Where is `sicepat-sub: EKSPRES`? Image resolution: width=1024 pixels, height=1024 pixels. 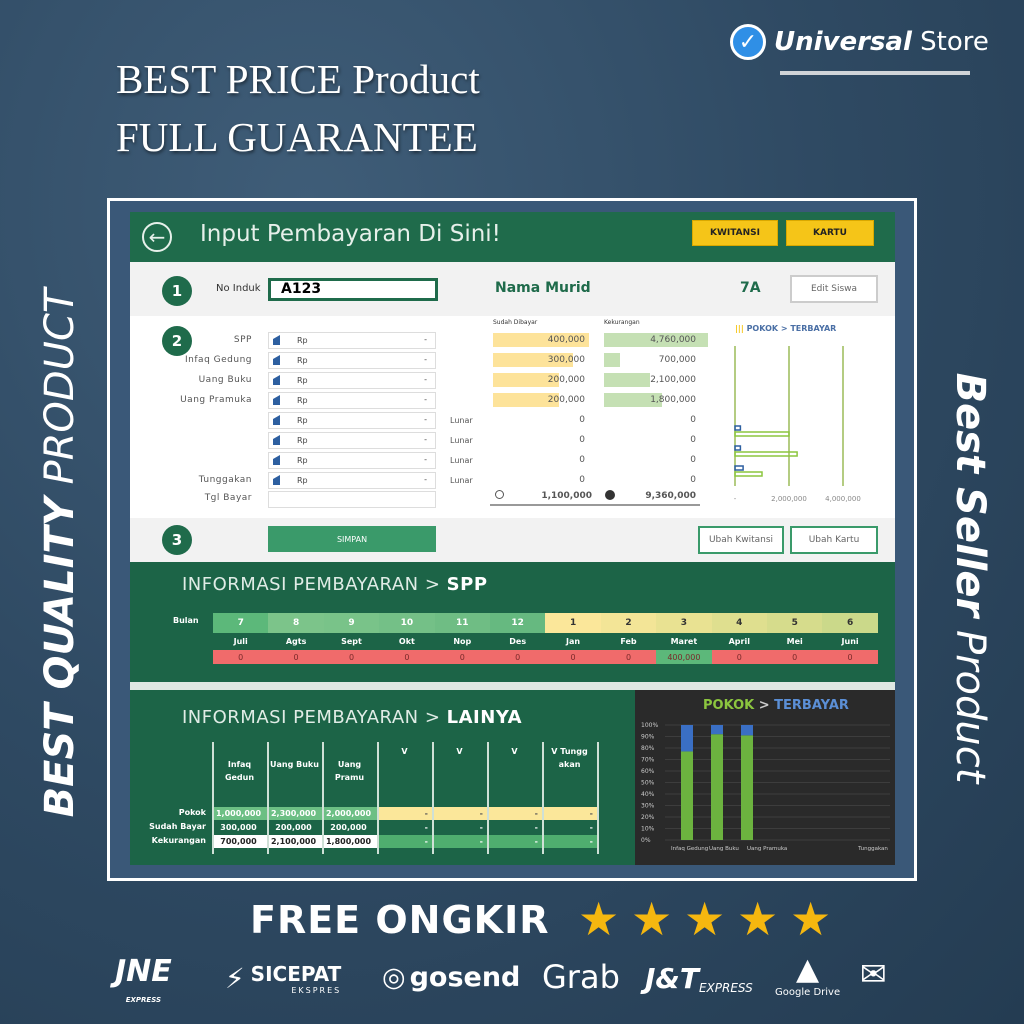 sicepat-sub: EKSPRES is located at coordinates (316, 990).